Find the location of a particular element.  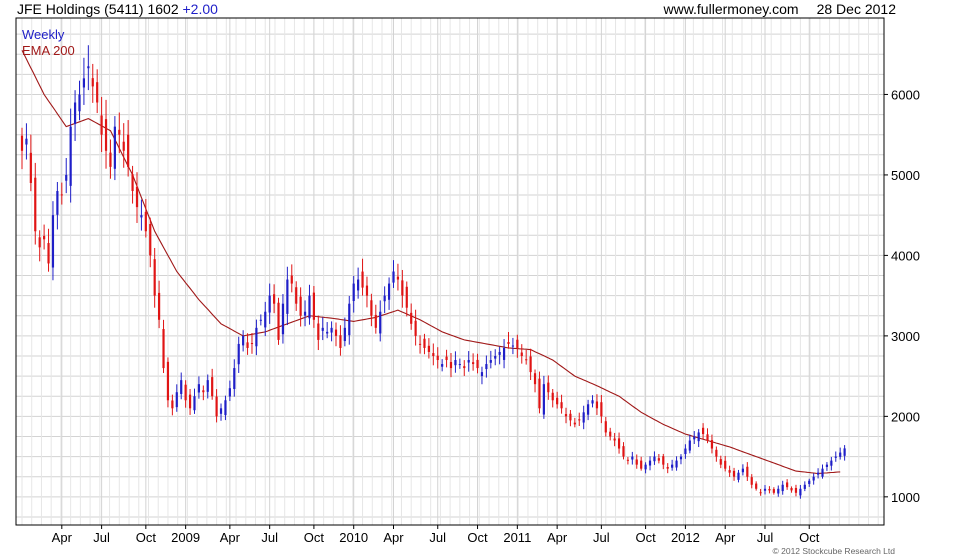

x-tick-label: 2012 is located at coordinates (685, 537).